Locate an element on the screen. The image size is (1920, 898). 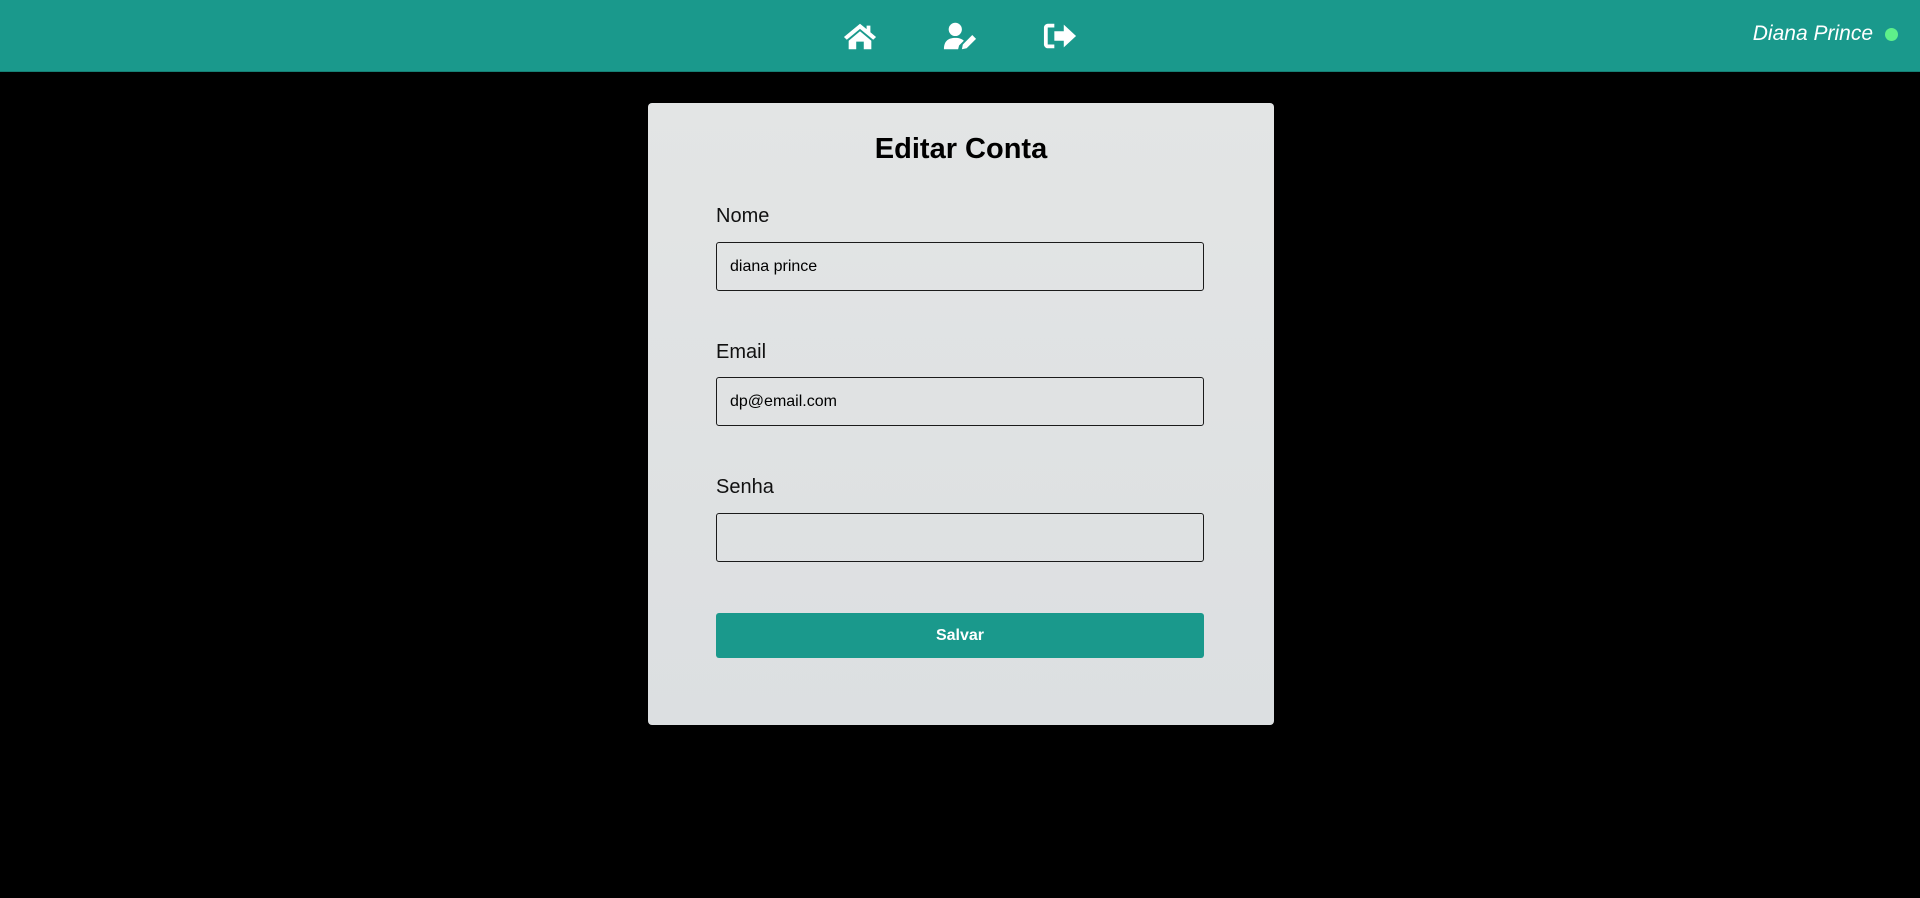
sign-out-icon is located at coordinates (1060, 36).